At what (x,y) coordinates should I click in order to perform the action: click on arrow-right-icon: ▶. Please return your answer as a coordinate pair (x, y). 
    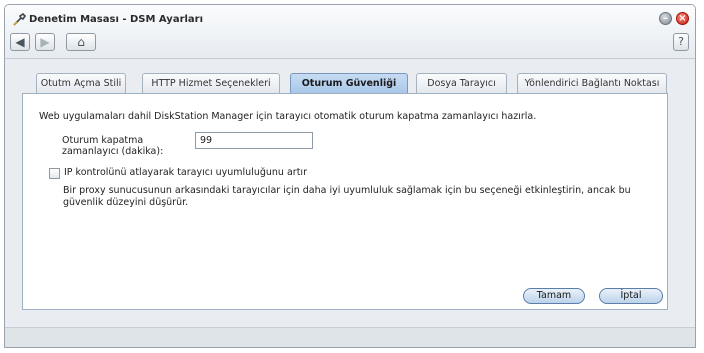
    Looking at the image, I should click on (45, 42).